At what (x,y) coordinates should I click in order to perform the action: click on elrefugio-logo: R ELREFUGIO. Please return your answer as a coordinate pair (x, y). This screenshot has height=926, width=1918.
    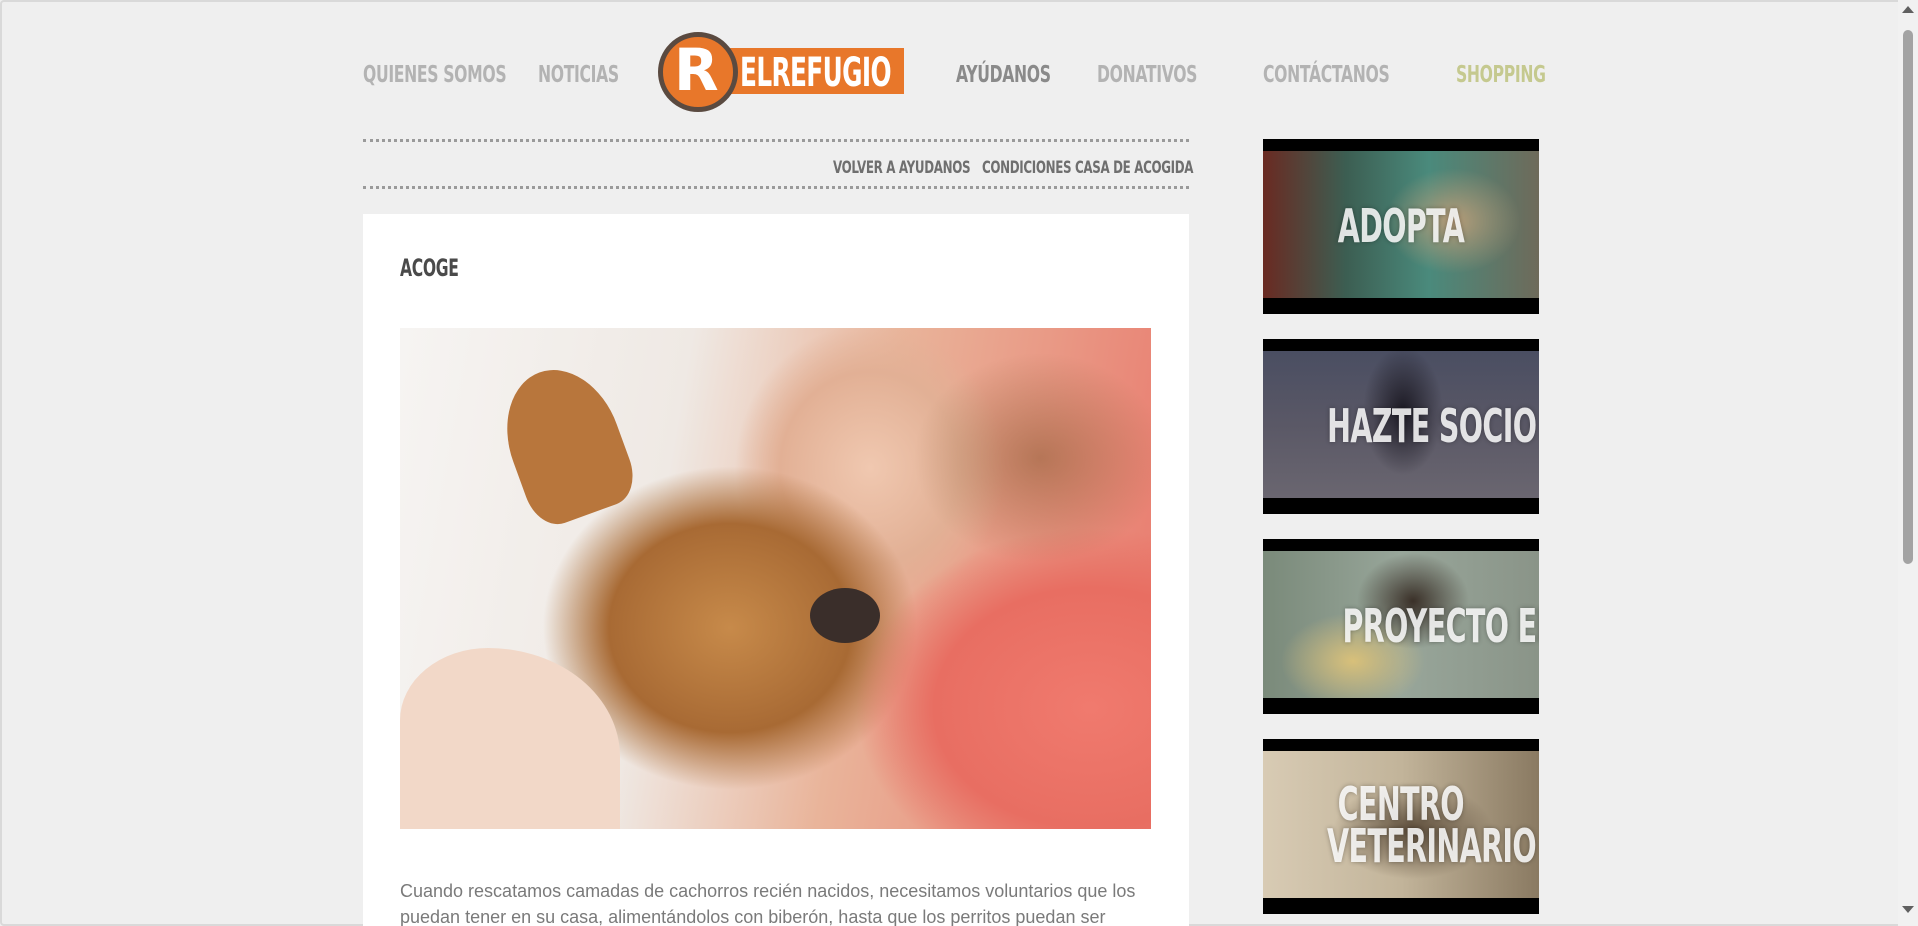
    Looking at the image, I should click on (782, 72).